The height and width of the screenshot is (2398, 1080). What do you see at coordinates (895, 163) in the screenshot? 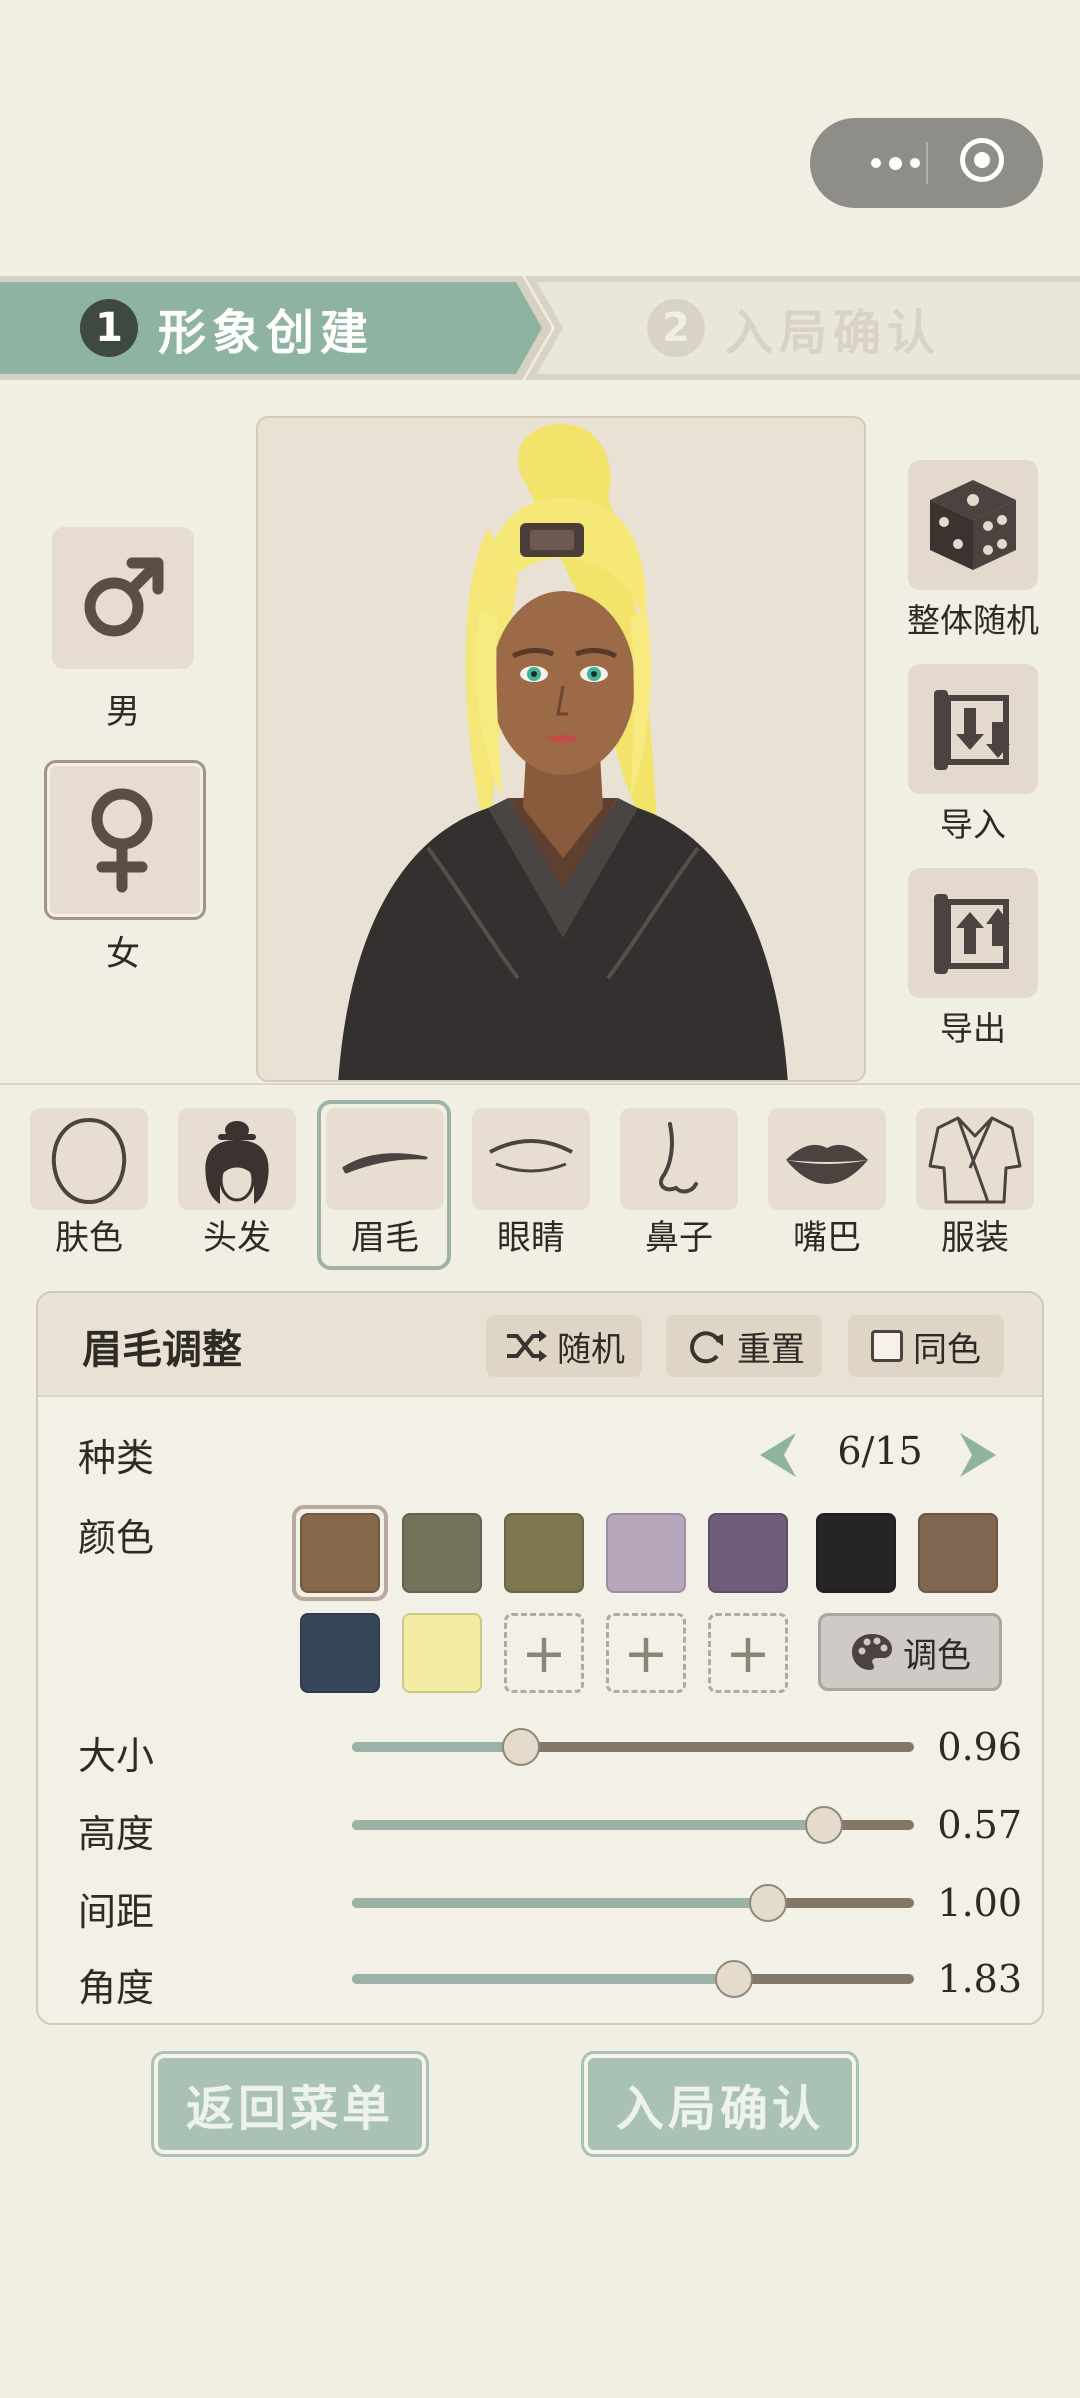
I see `more-menu-icon` at bounding box center [895, 163].